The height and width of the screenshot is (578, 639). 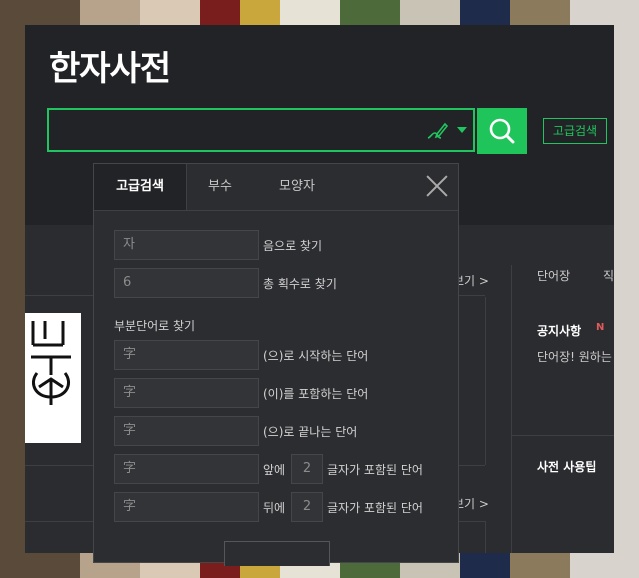 What do you see at coordinates (608, 275) in the screenshot?
I see `tab-partial: 직` at bounding box center [608, 275].